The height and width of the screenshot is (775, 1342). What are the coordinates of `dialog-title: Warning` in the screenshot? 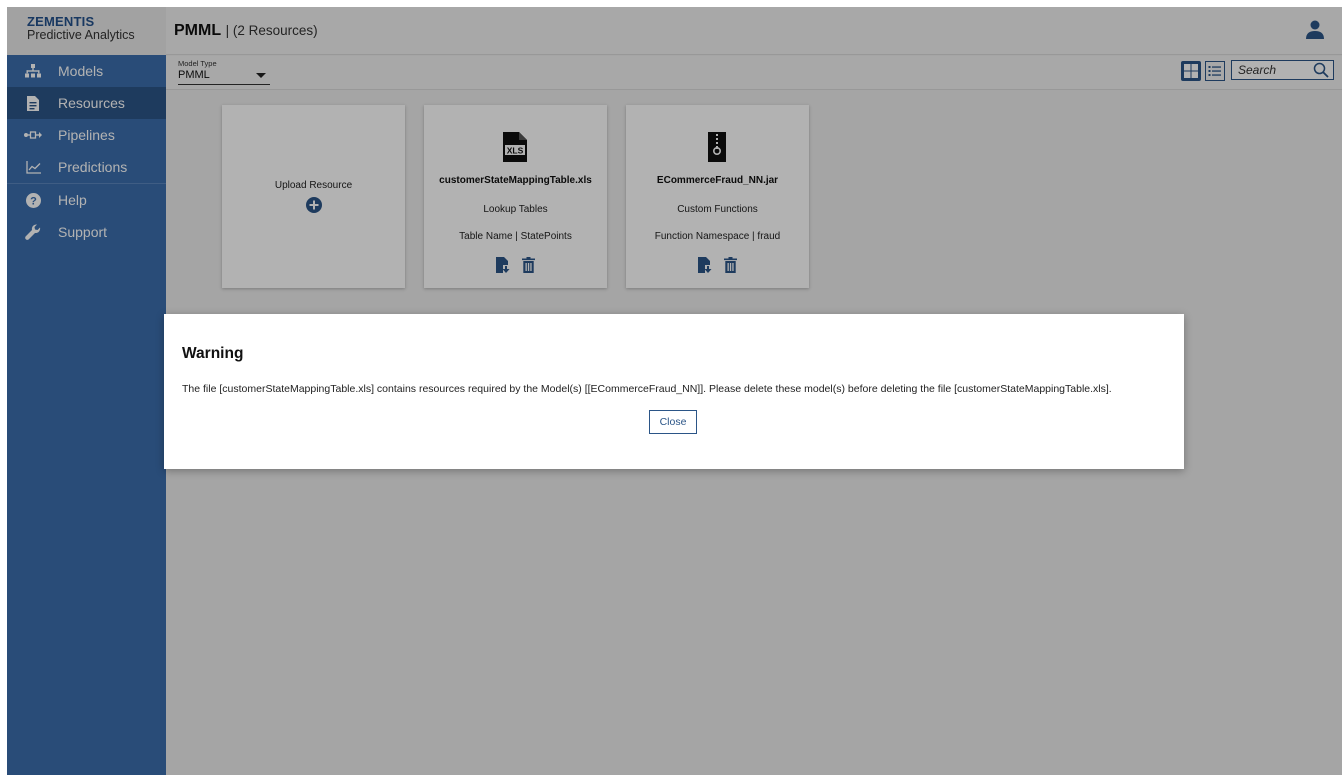 It's located at (213, 353).